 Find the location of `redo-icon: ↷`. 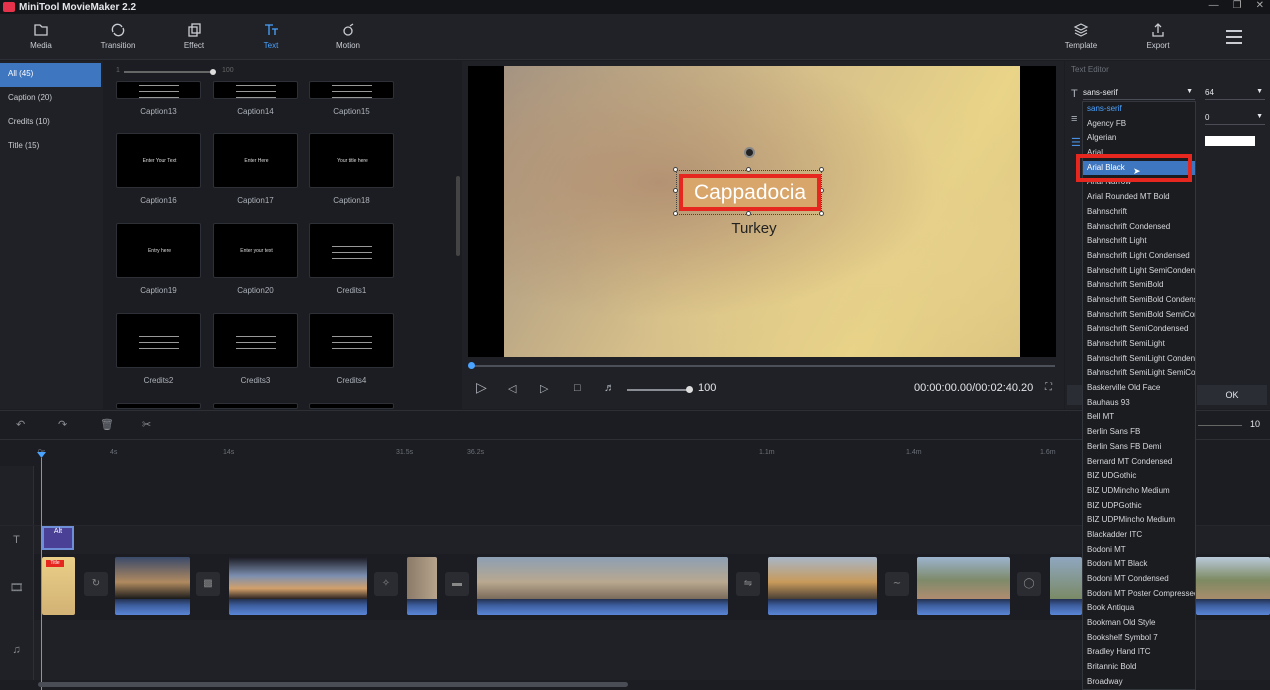

redo-icon: ↷ is located at coordinates (62, 424).